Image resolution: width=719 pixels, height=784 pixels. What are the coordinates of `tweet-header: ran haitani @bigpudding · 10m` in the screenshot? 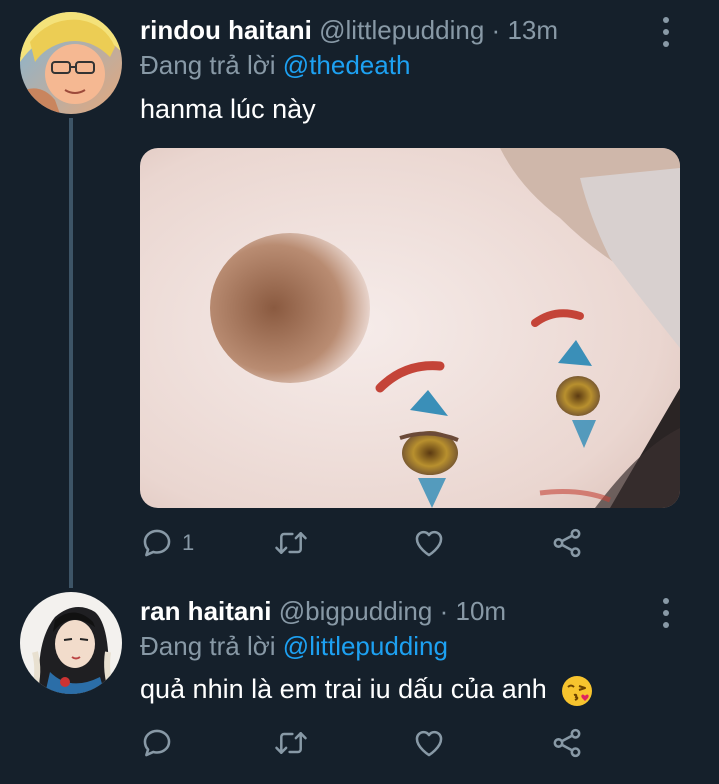 It's located at (323, 611).